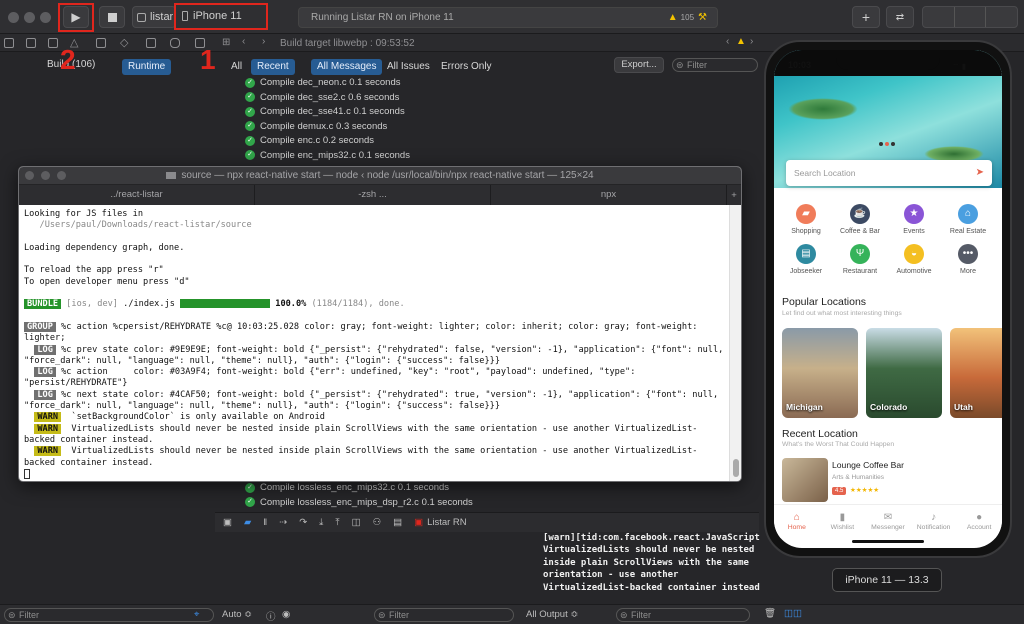  I want to click on build-filter-field: ⊜ Filter, so click(715, 65).